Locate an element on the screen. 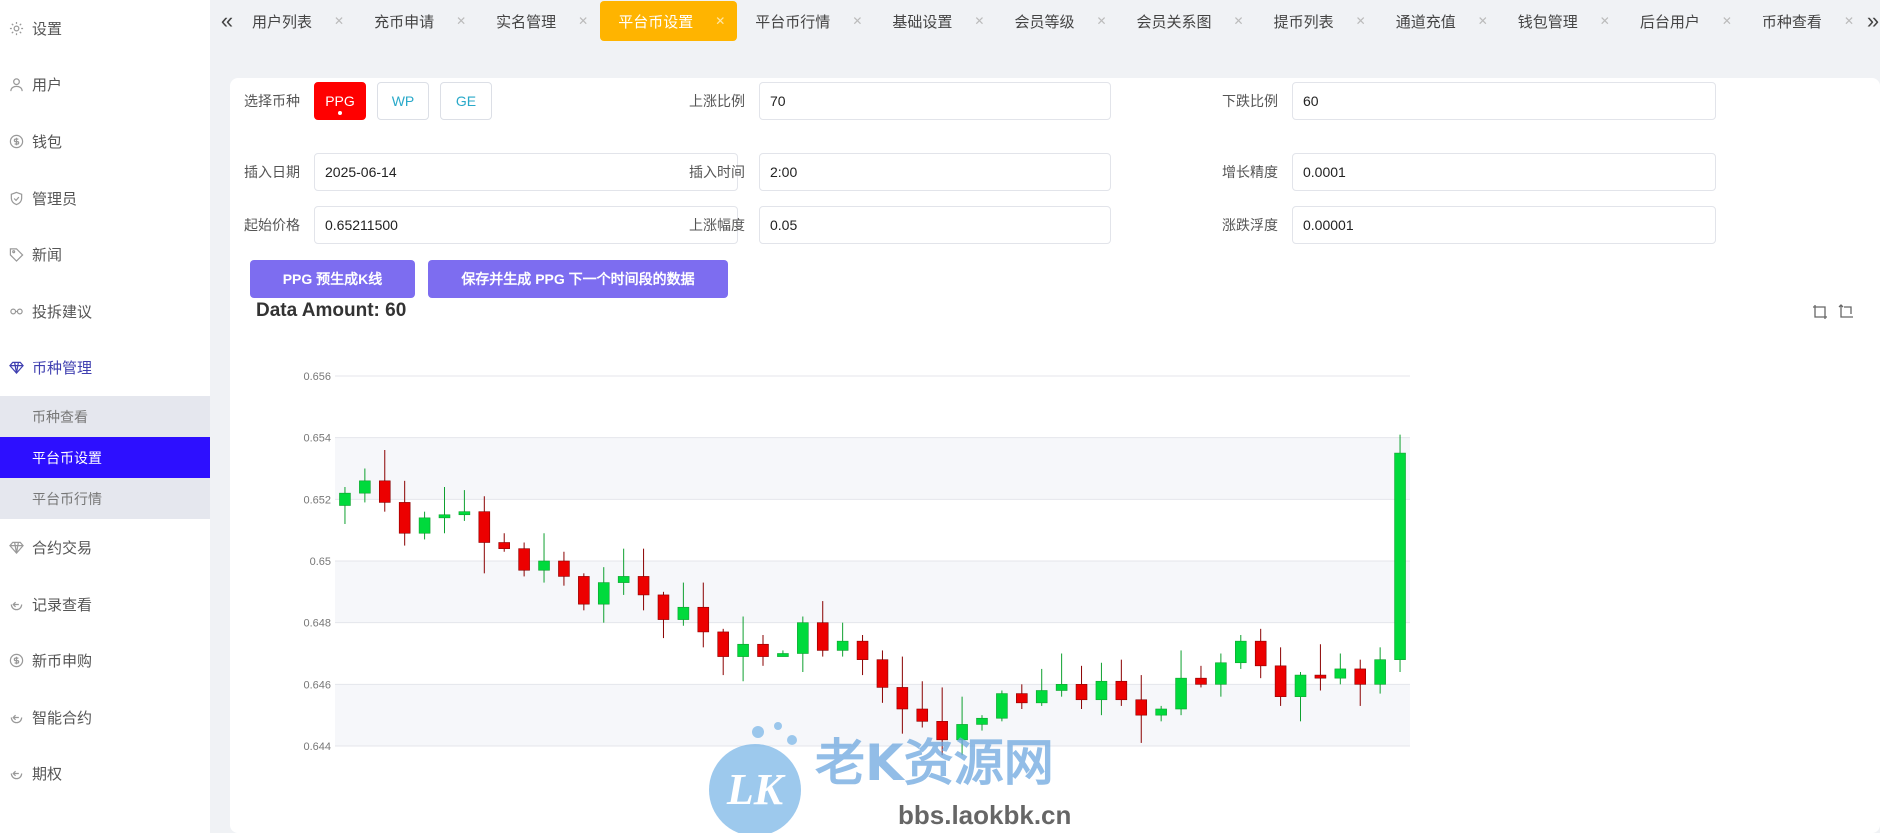 This screenshot has width=1880, height=833. tabs-scroll-right-icon: » is located at coordinates (1873, 21).